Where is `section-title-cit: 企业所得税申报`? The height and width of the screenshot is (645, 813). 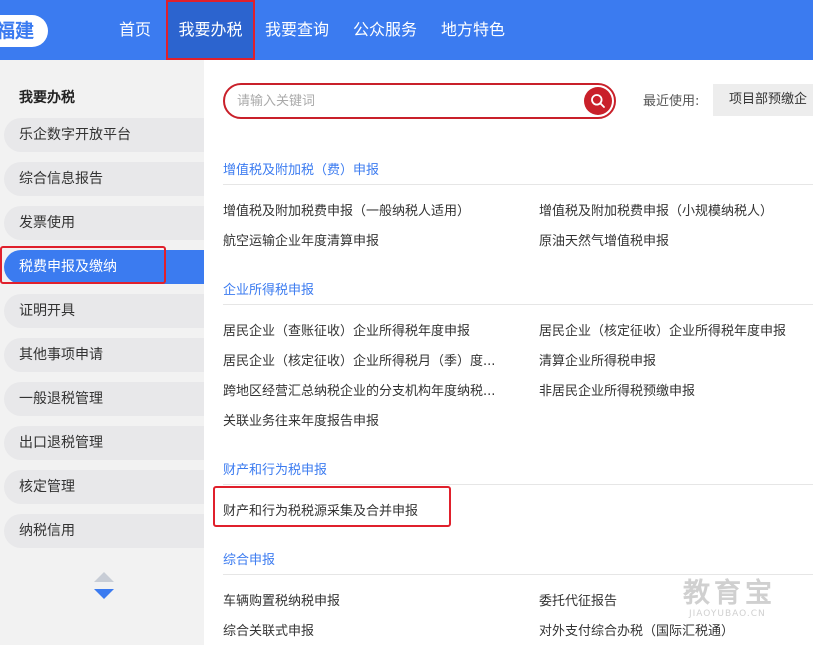 section-title-cit: 企业所得税申报 is located at coordinates (269, 290).